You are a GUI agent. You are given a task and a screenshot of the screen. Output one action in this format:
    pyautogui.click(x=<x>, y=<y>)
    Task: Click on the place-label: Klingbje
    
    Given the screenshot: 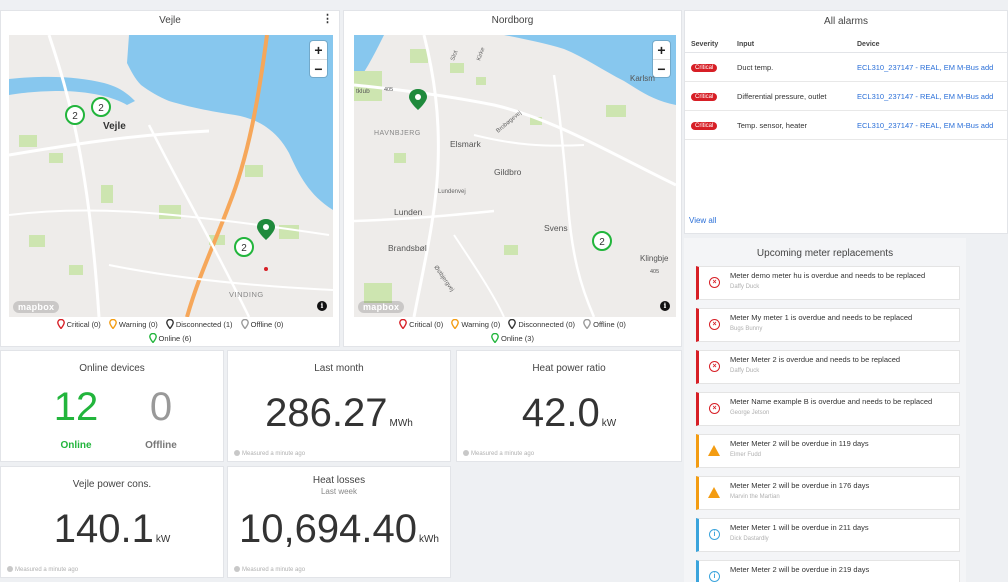 What is the action you would take?
    pyautogui.click(x=654, y=258)
    